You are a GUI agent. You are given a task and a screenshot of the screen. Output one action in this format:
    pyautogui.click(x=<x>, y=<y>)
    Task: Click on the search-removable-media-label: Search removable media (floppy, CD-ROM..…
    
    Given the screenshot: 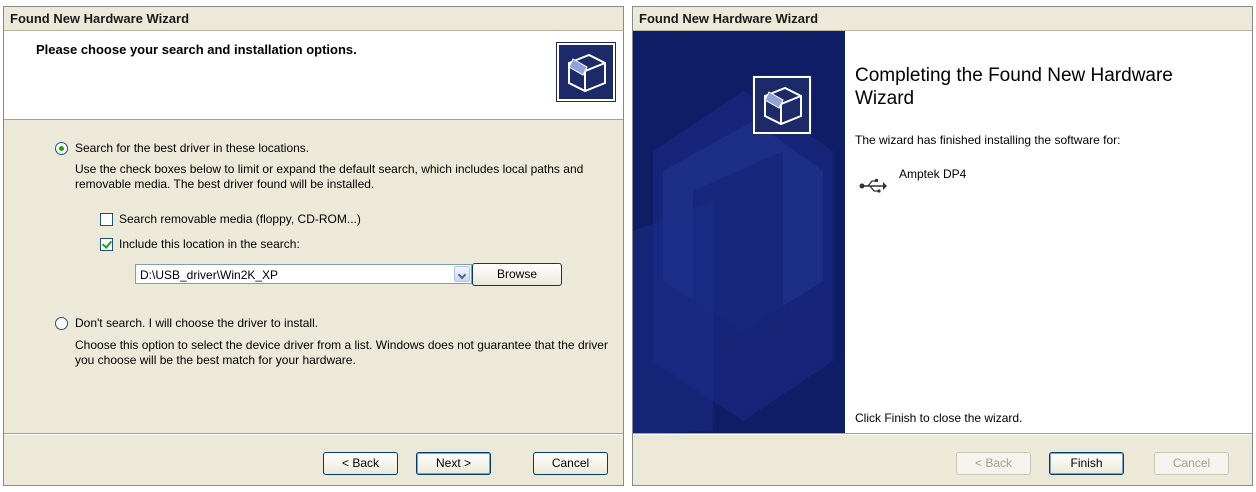 What is the action you would take?
    pyautogui.click(x=240, y=219)
    